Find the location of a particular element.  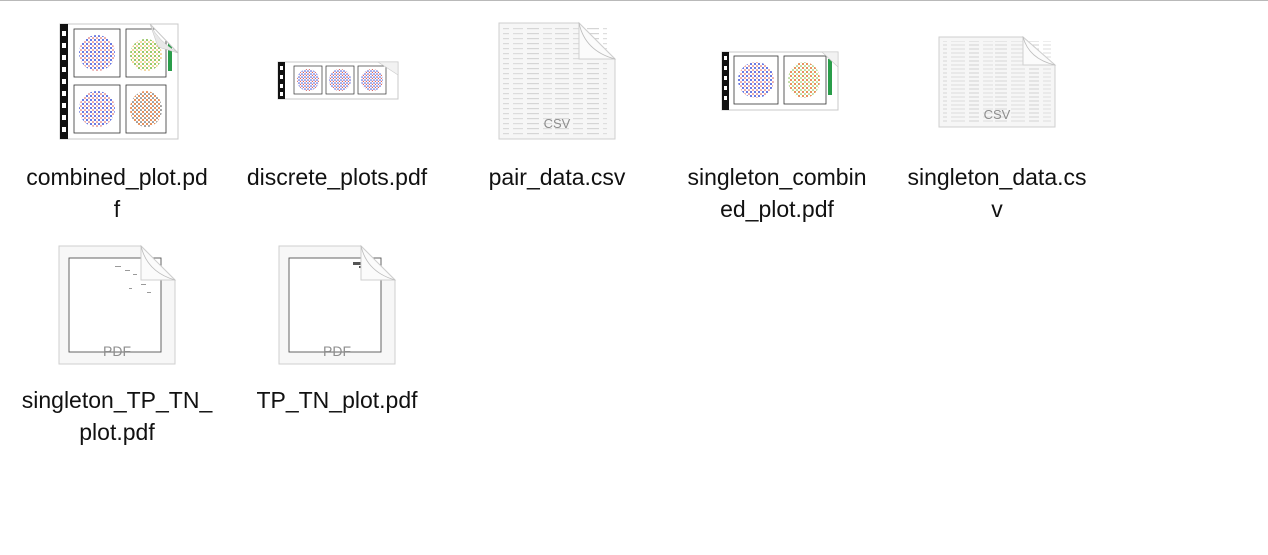

file-name-label: singleton_combin ed_plot.pdf is located at coordinates (777, 193).